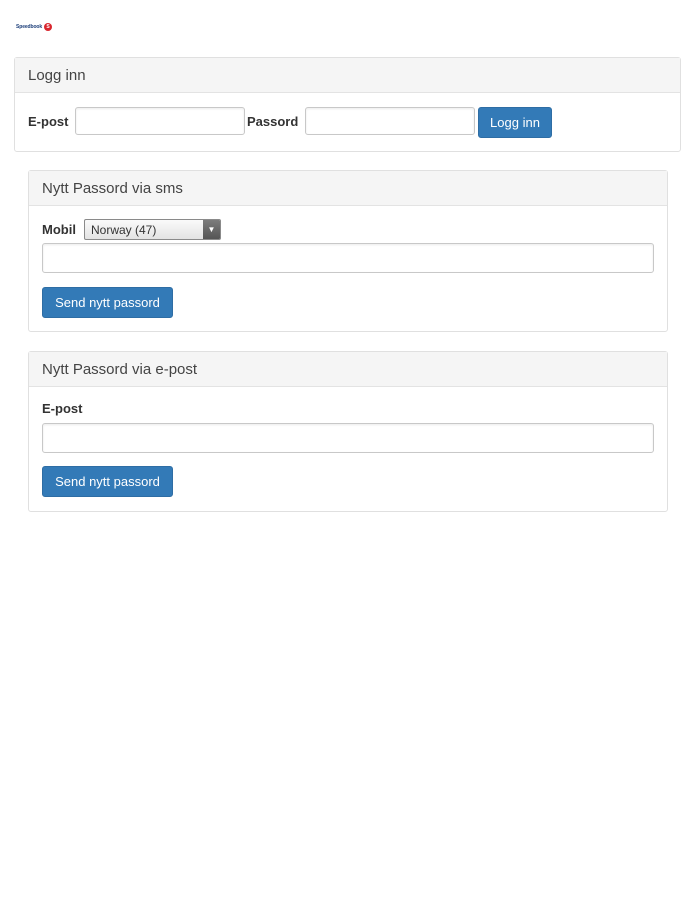  Describe the element at coordinates (348, 258) in the screenshot. I see `phone-number-input` at that location.